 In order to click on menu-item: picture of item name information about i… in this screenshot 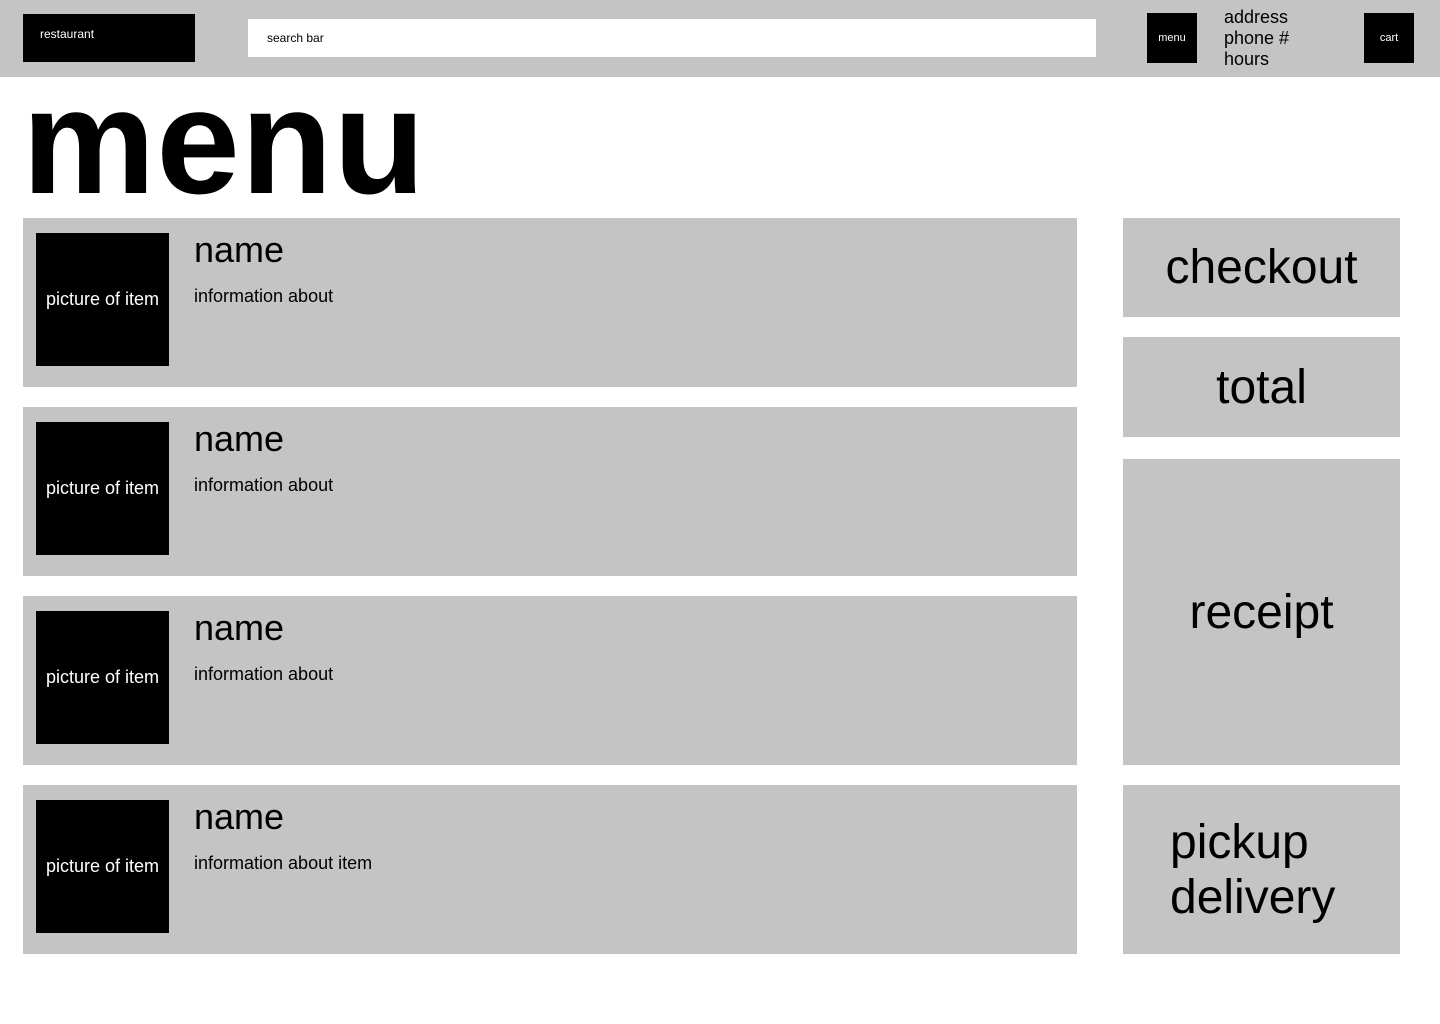, I will do `click(550, 869)`.